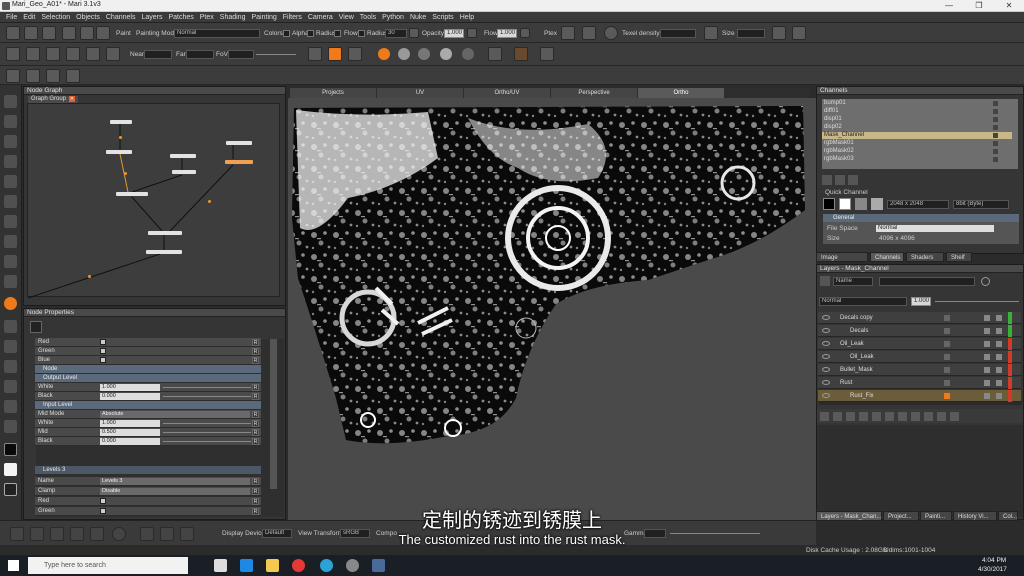 The image size is (1024, 576). I want to click on painting-mode-select: Normal, so click(217, 33).